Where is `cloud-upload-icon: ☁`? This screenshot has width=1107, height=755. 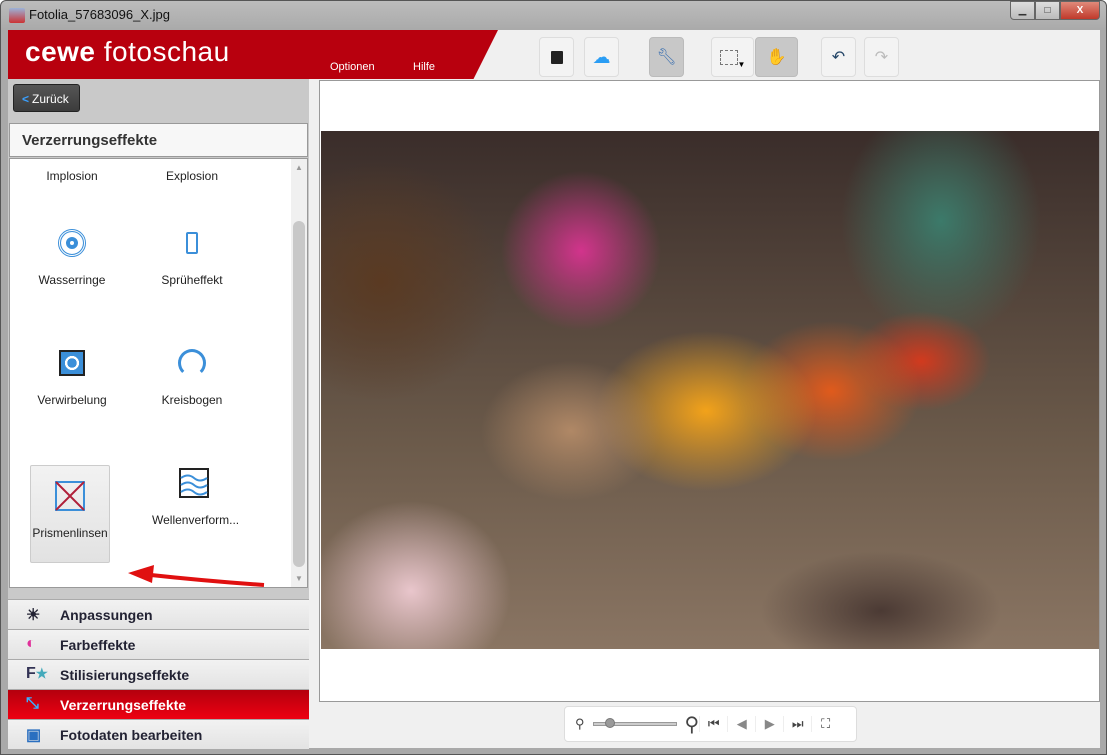 cloud-upload-icon: ☁ is located at coordinates (601, 56).